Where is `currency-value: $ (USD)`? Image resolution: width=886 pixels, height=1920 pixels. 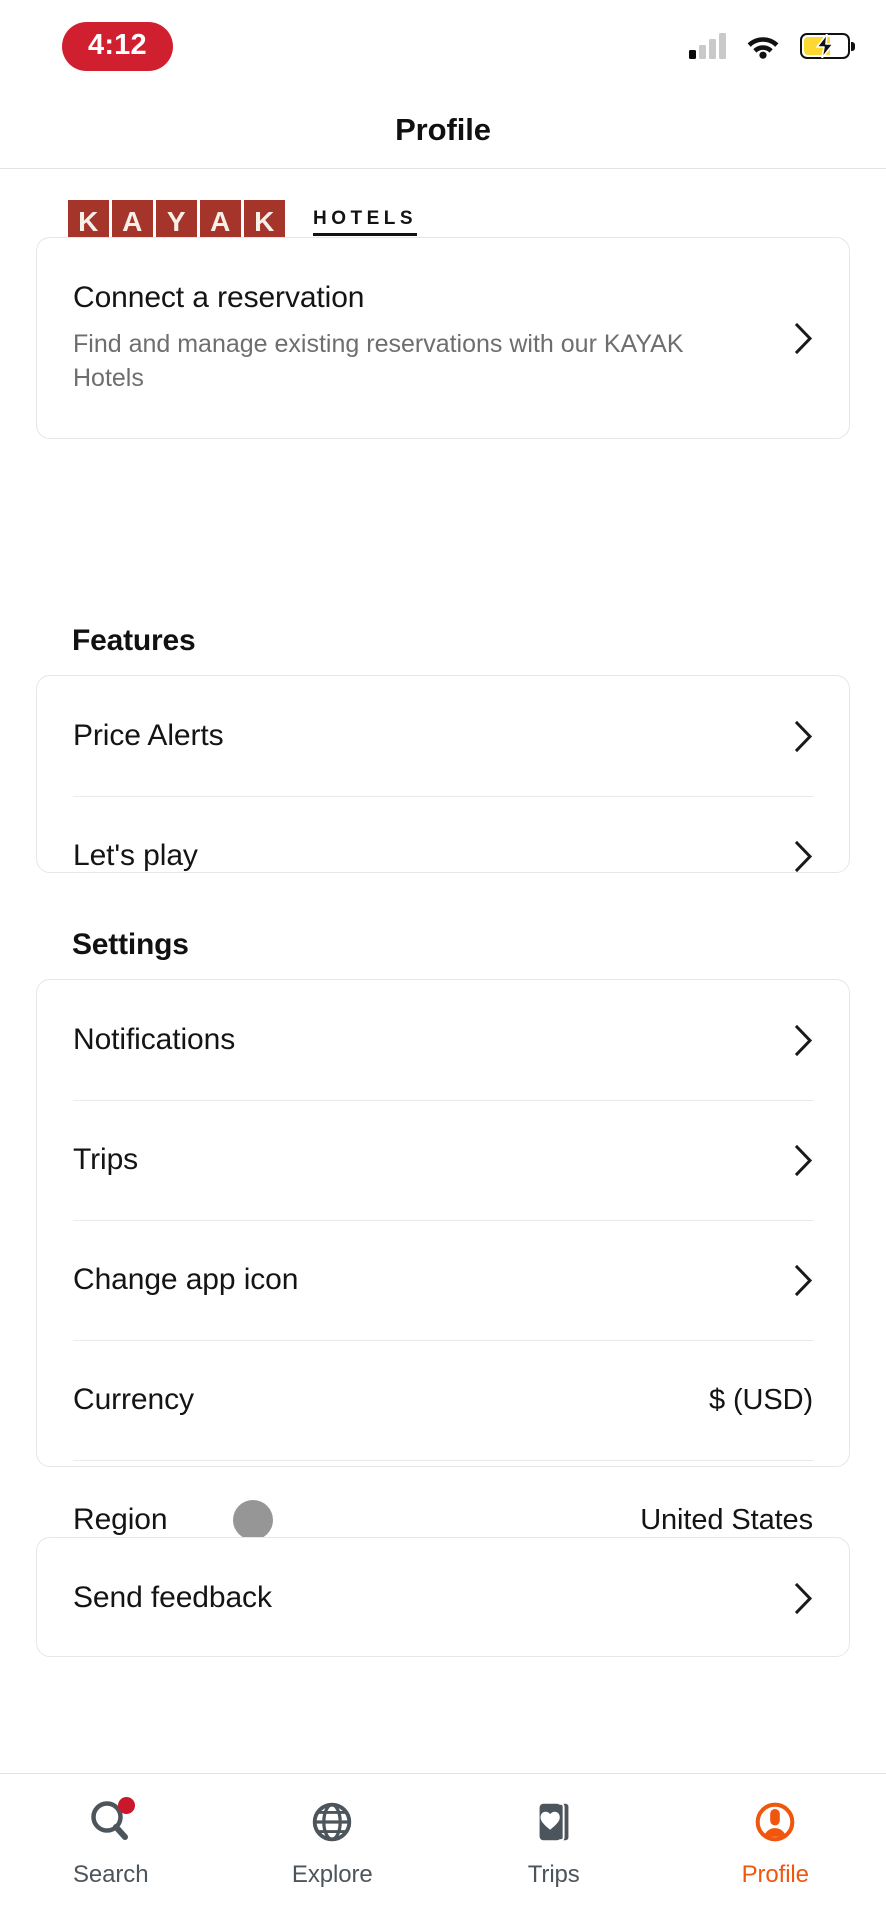 currency-value: $ (USD) is located at coordinates (760, 1399).